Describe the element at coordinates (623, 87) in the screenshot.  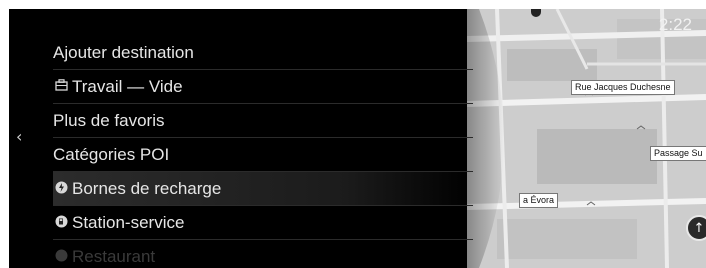
I see `street-label: Rue Jacques Duchesne` at that location.